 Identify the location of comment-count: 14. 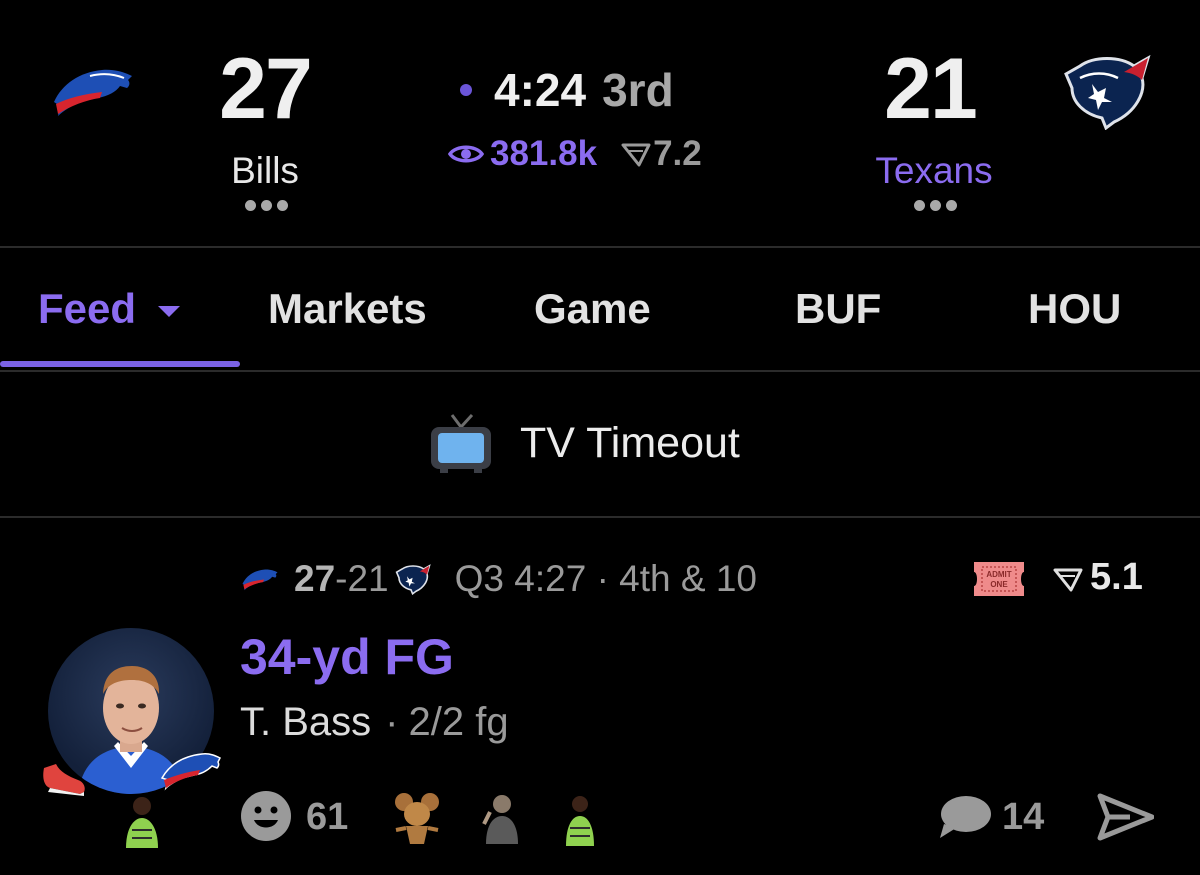
(1023, 817).